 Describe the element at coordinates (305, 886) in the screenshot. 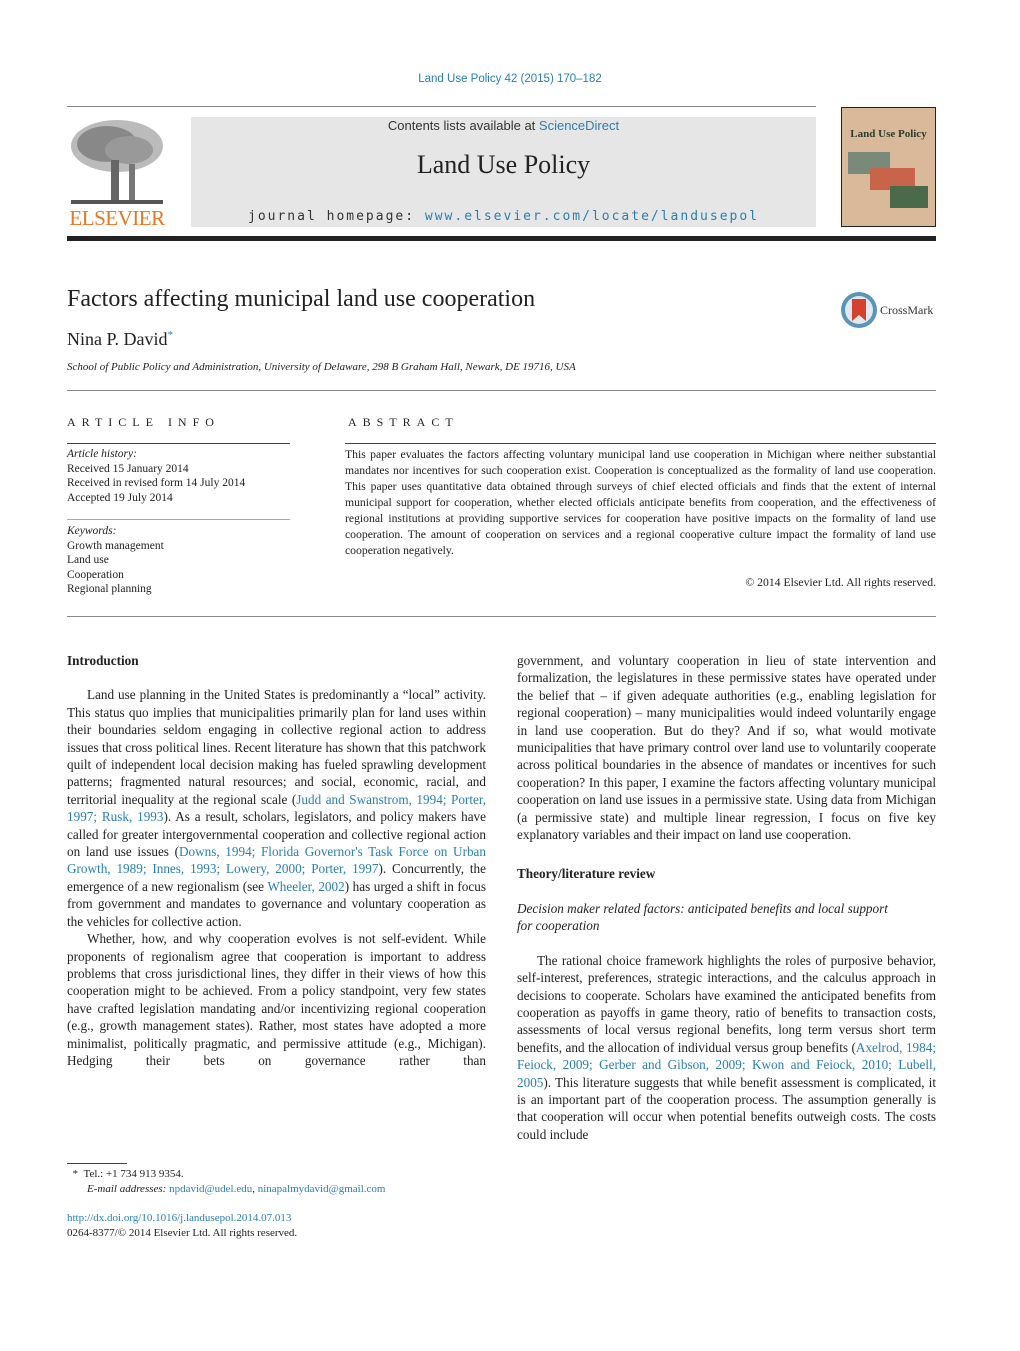

I see `citation-link: Wheeler, 2002` at that location.